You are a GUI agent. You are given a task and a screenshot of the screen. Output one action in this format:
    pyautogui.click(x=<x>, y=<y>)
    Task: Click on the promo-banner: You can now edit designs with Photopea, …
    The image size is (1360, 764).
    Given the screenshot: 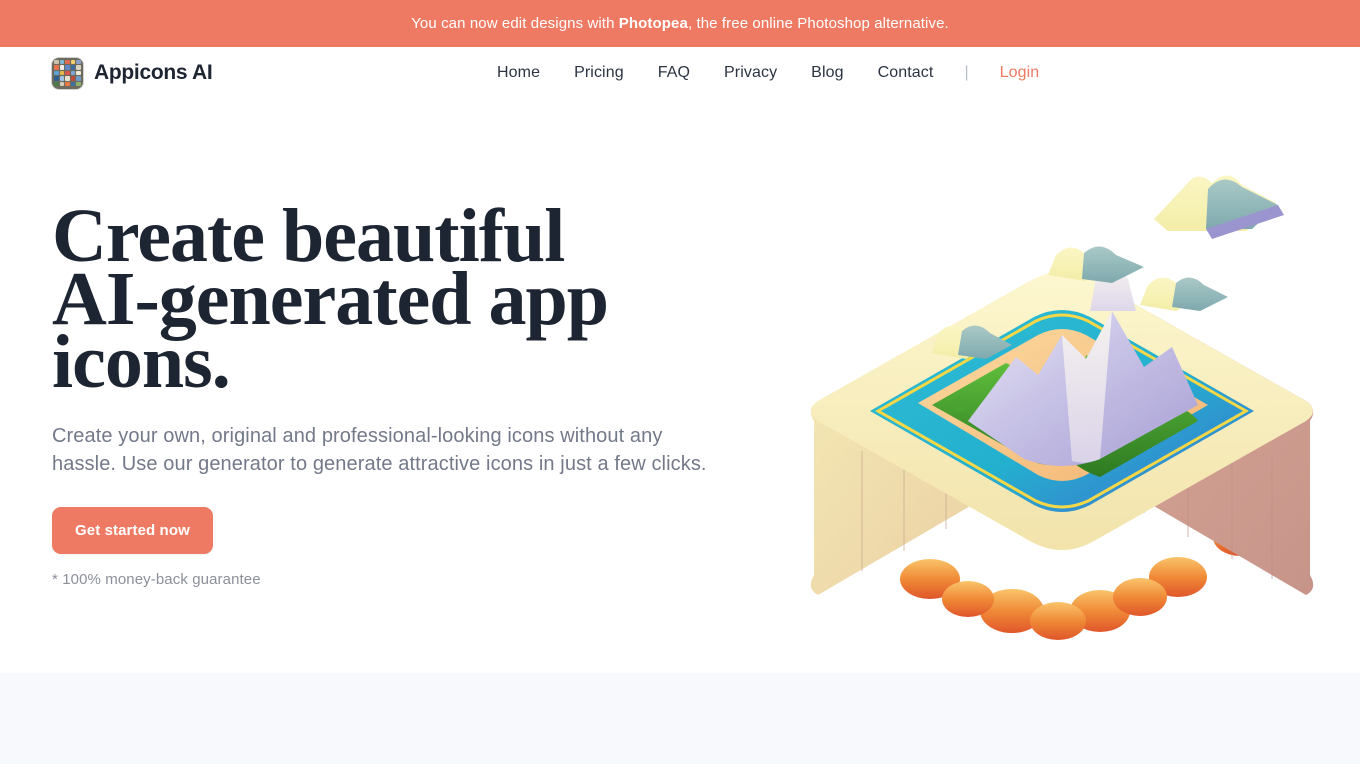 What is the action you would take?
    pyautogui.click(x=680, y=23)
    